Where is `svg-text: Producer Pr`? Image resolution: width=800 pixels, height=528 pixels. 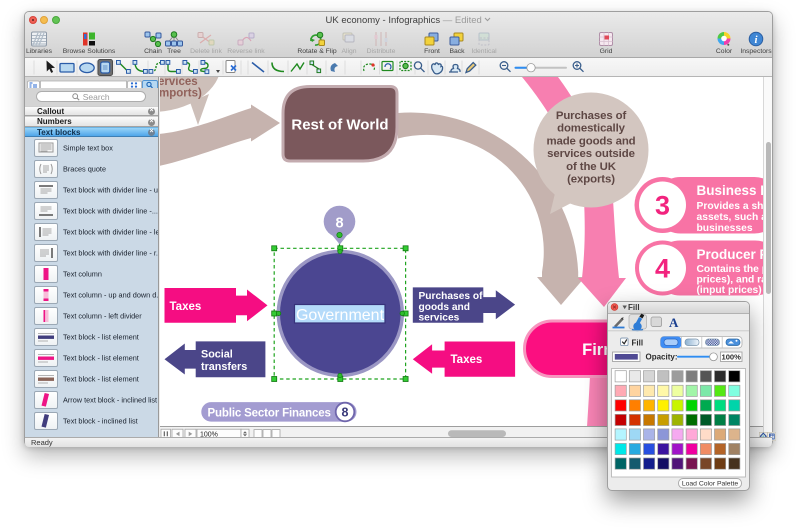 svg-text: Producer Pr is located at coordinates (730, 254).